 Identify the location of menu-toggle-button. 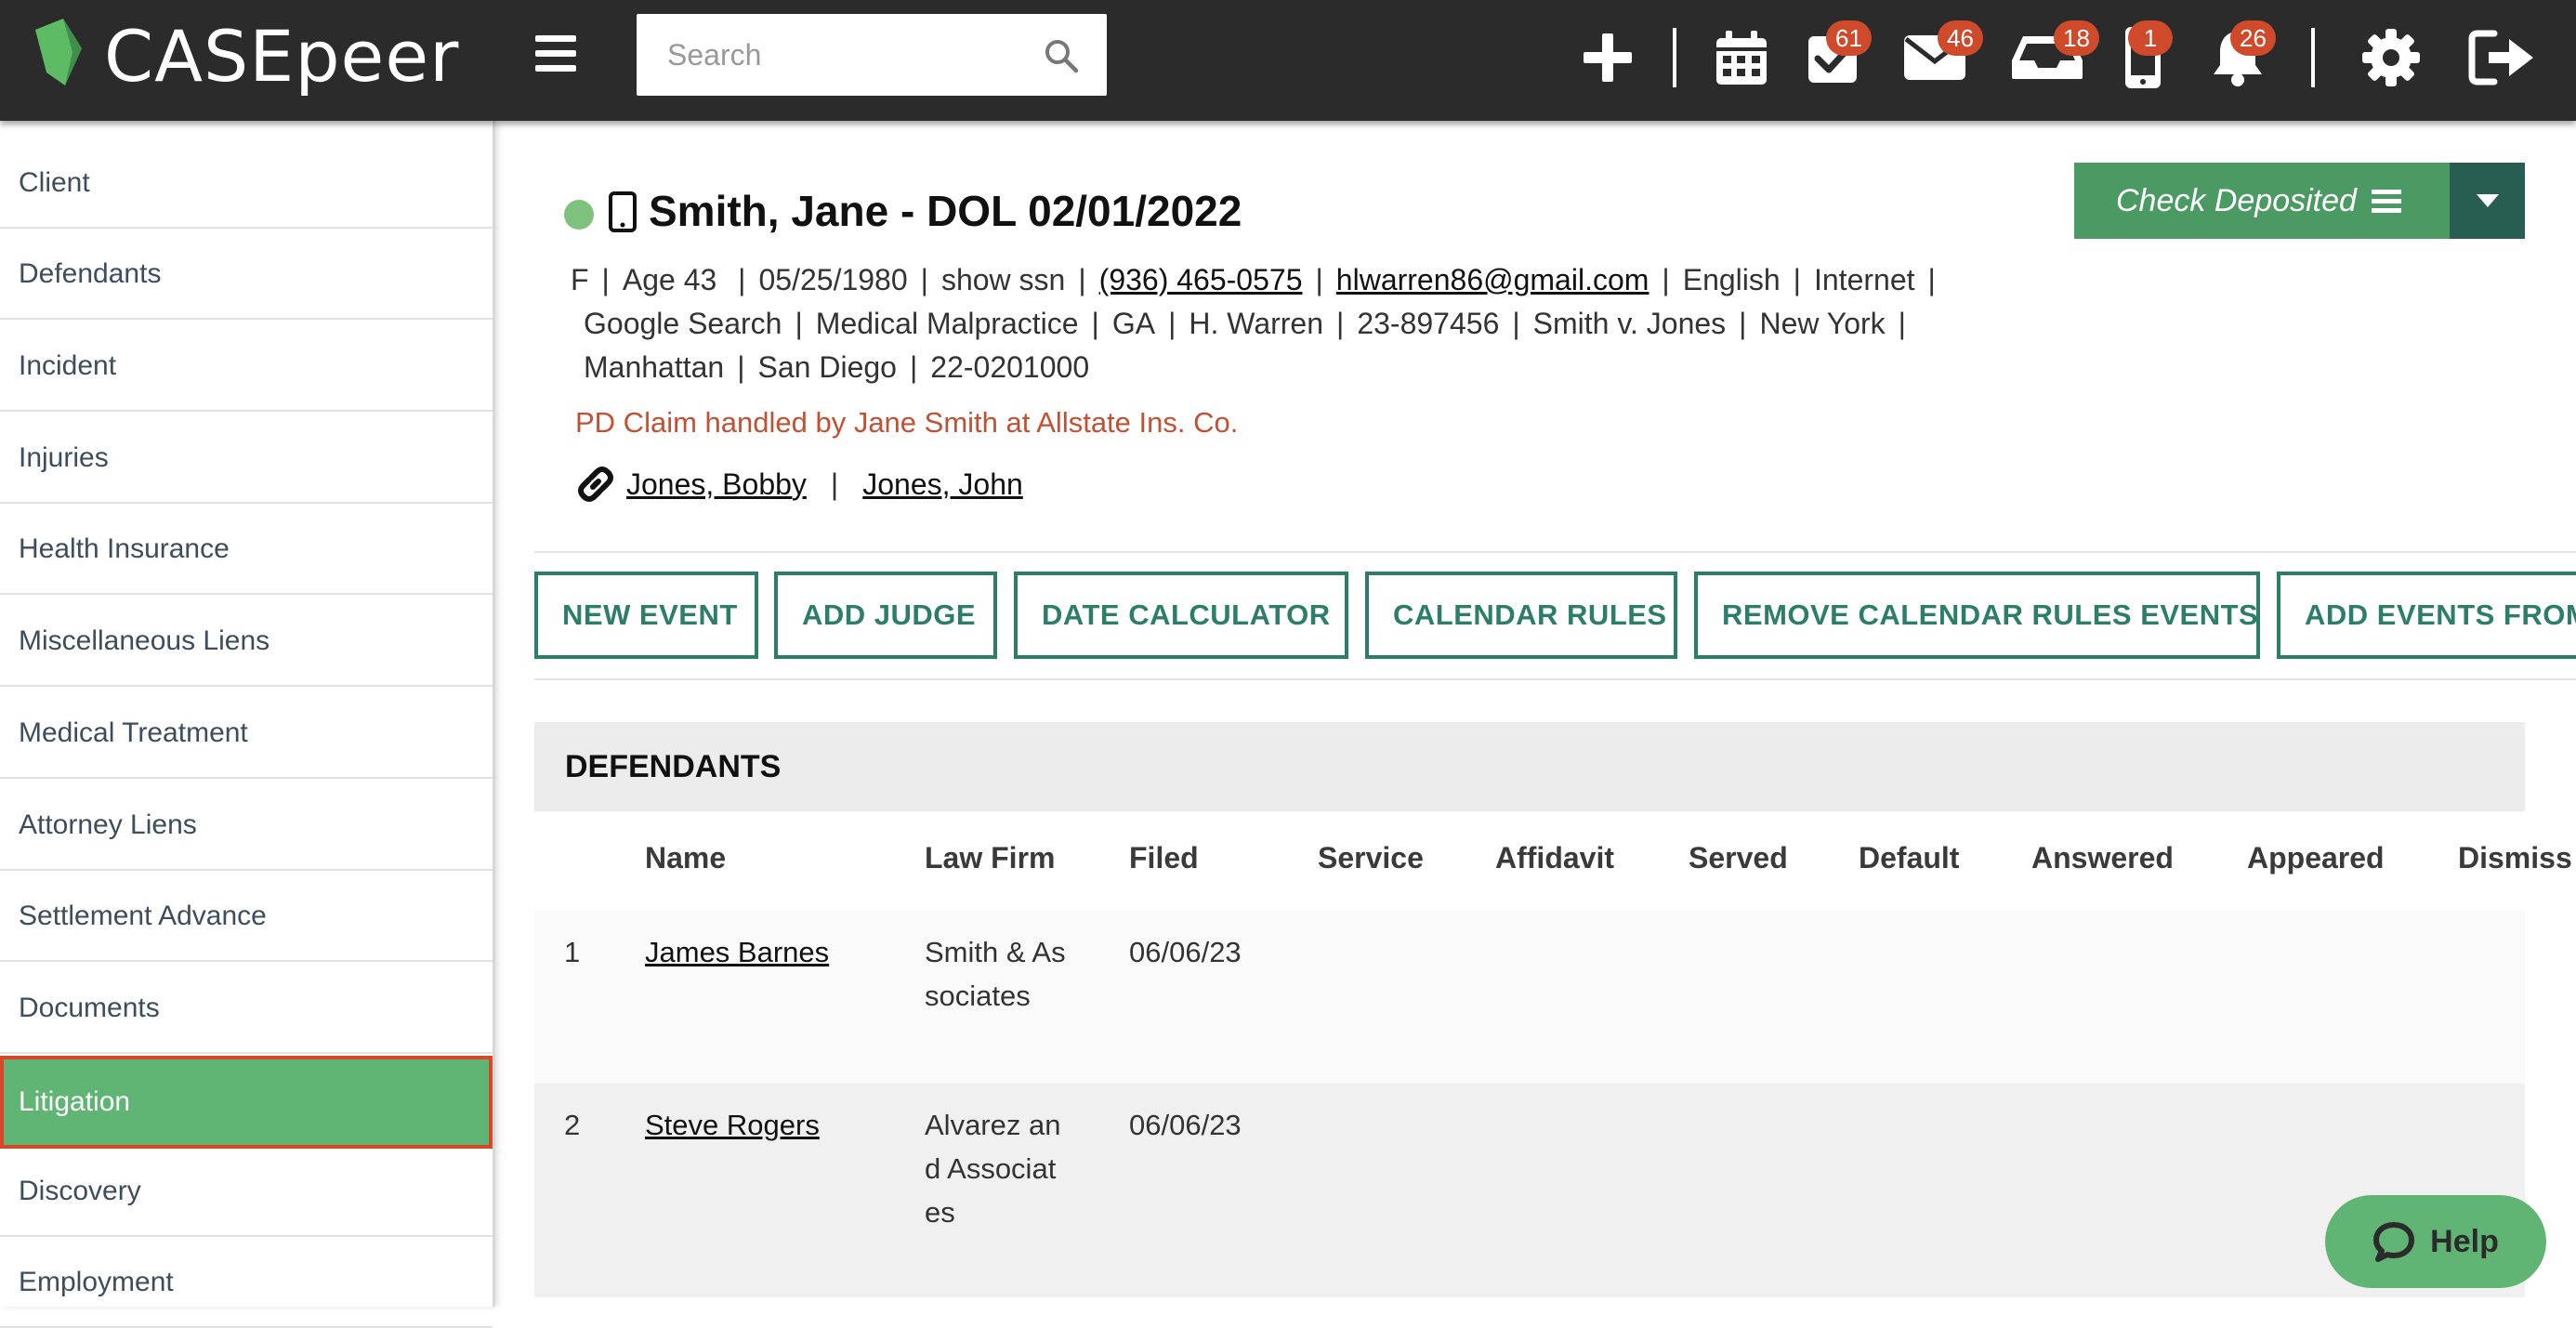
(555, 53).